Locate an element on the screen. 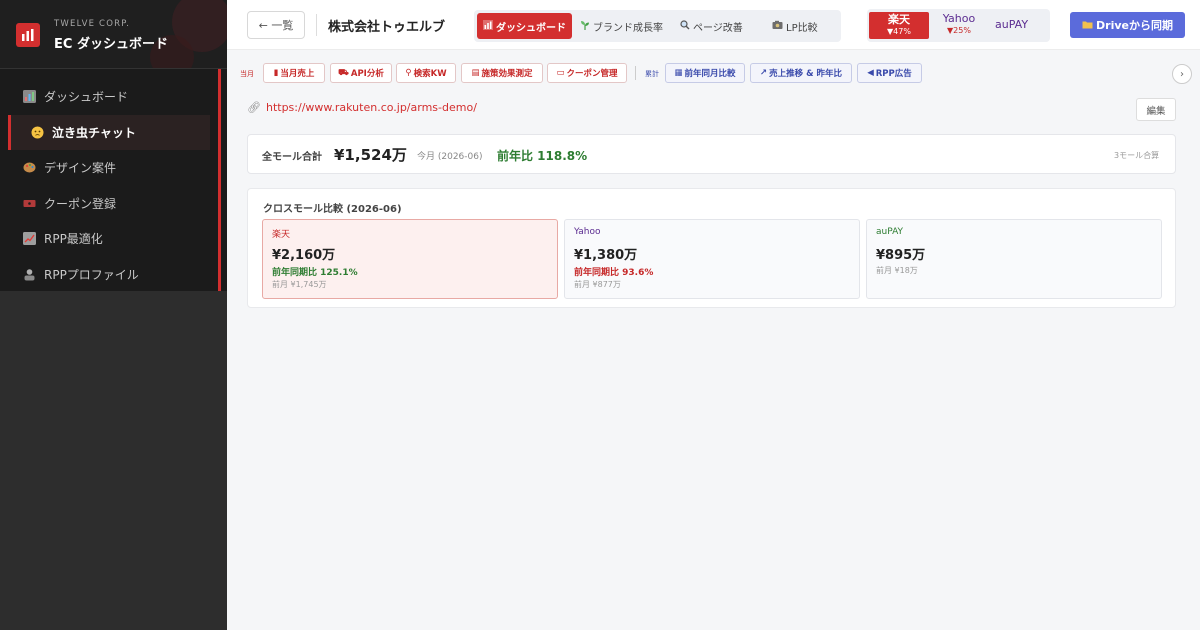 The height and width of the screenshot is (630, 1200). drive-sync-label: Driveから同期 is located at coordinates (1134, 25).